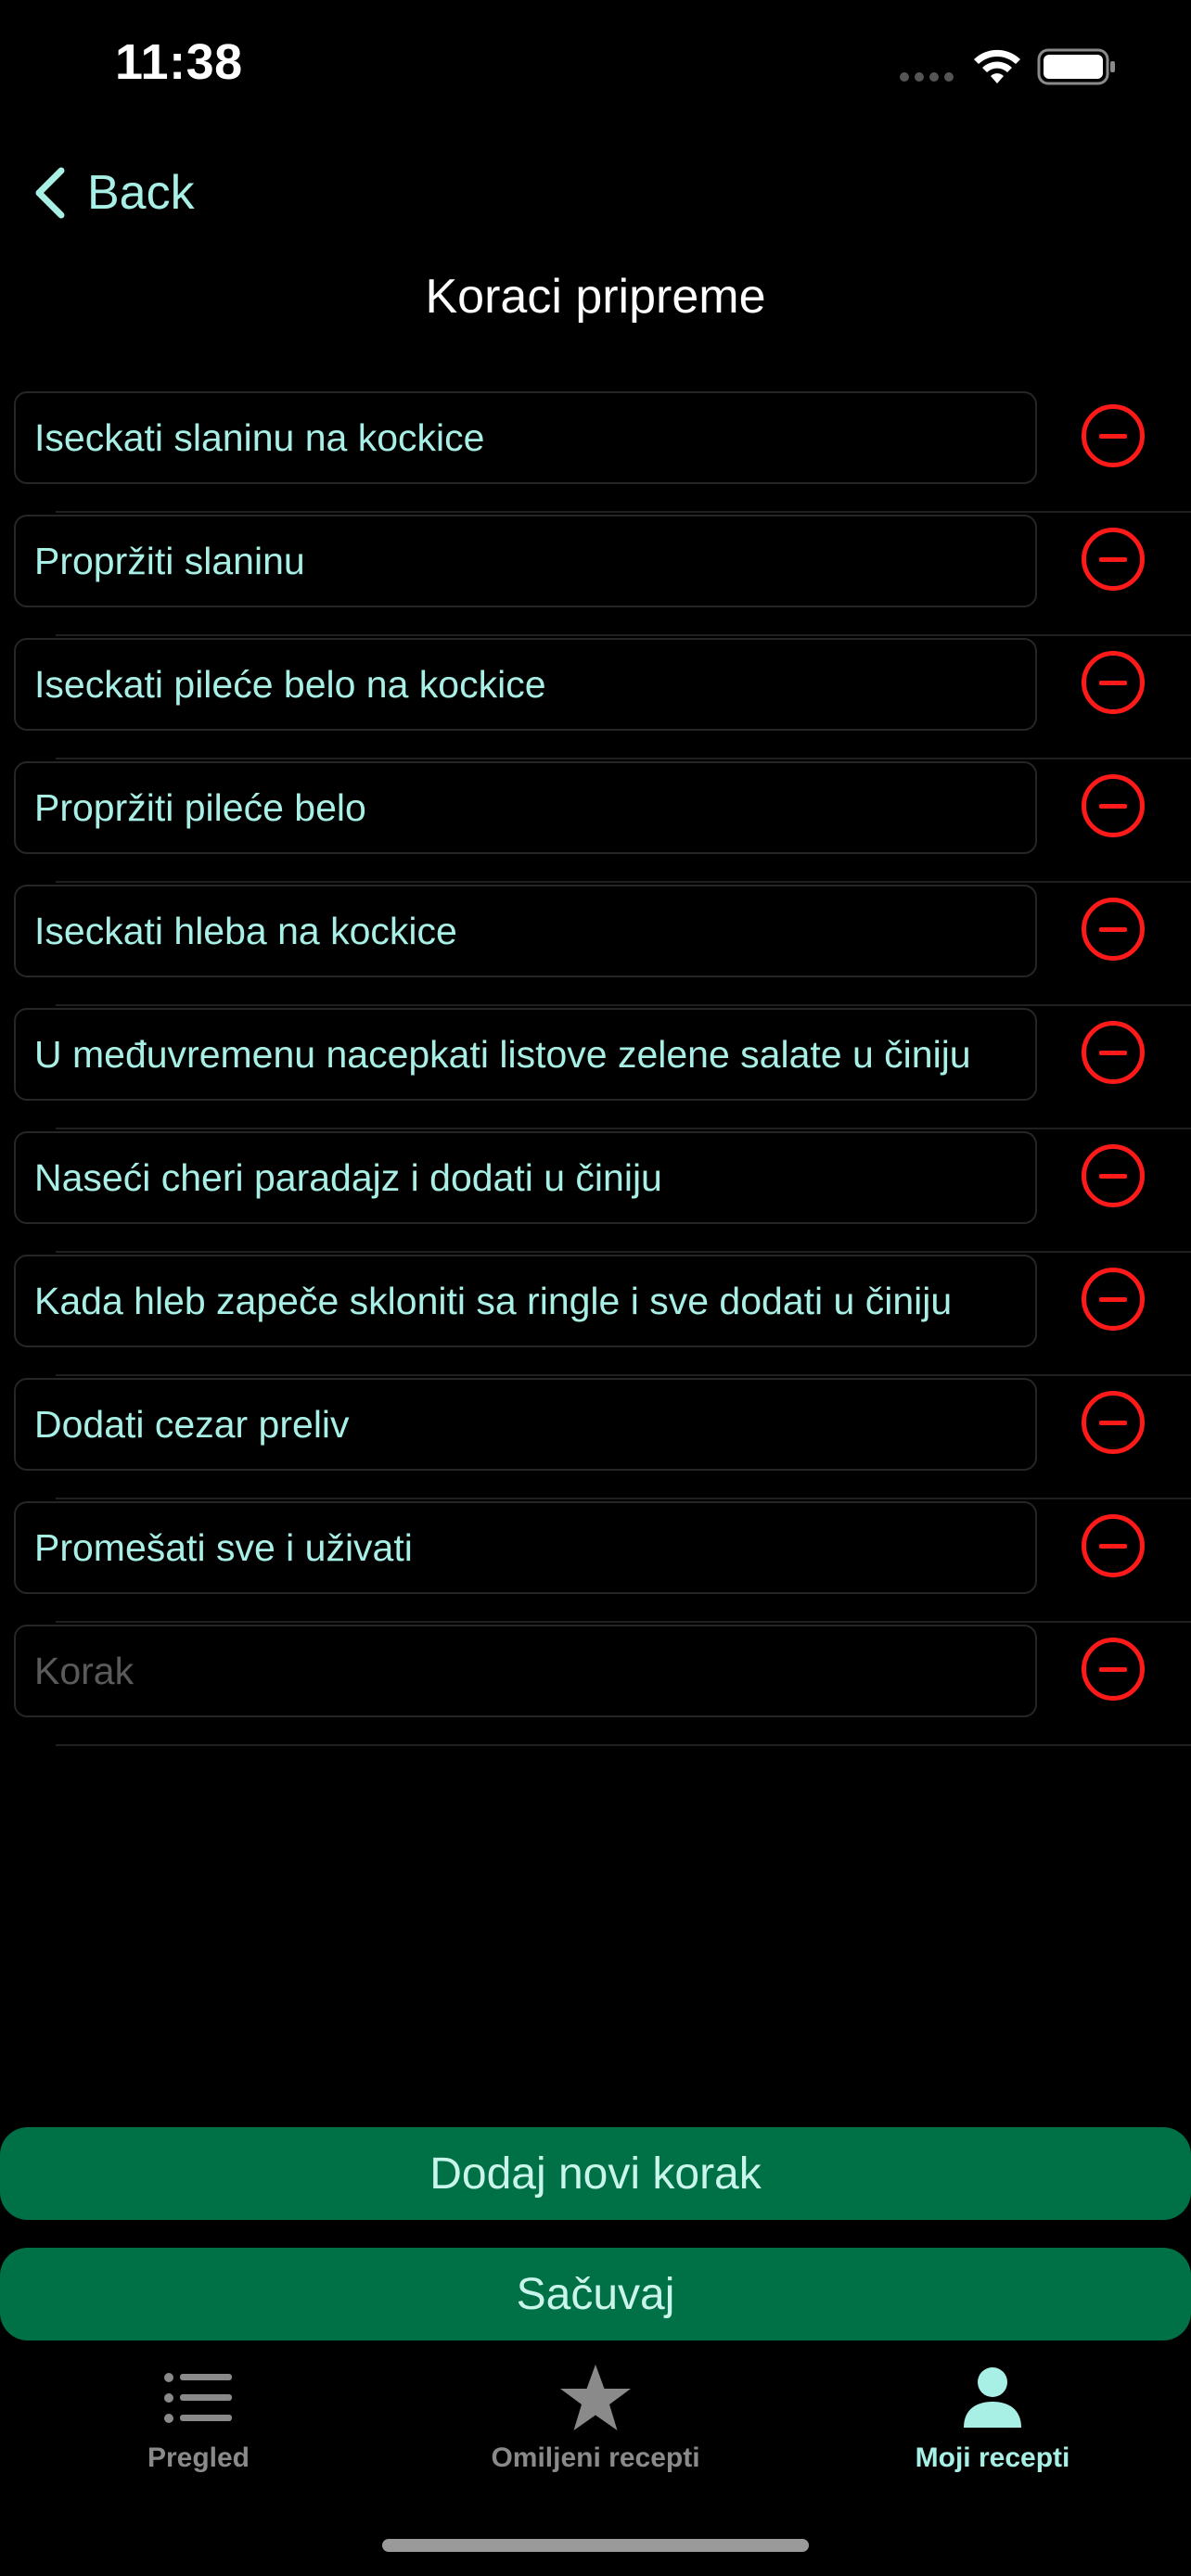  What do you see at coordinates (179, 62) in the screenshot?
I see `status-time: 11:38` at bounding box center [179, 62].